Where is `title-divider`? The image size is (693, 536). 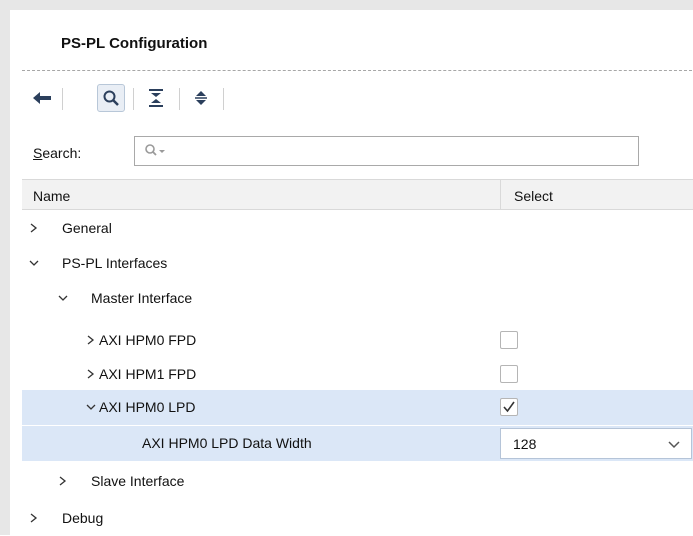
title-divider is located at coordinates (357, 70).